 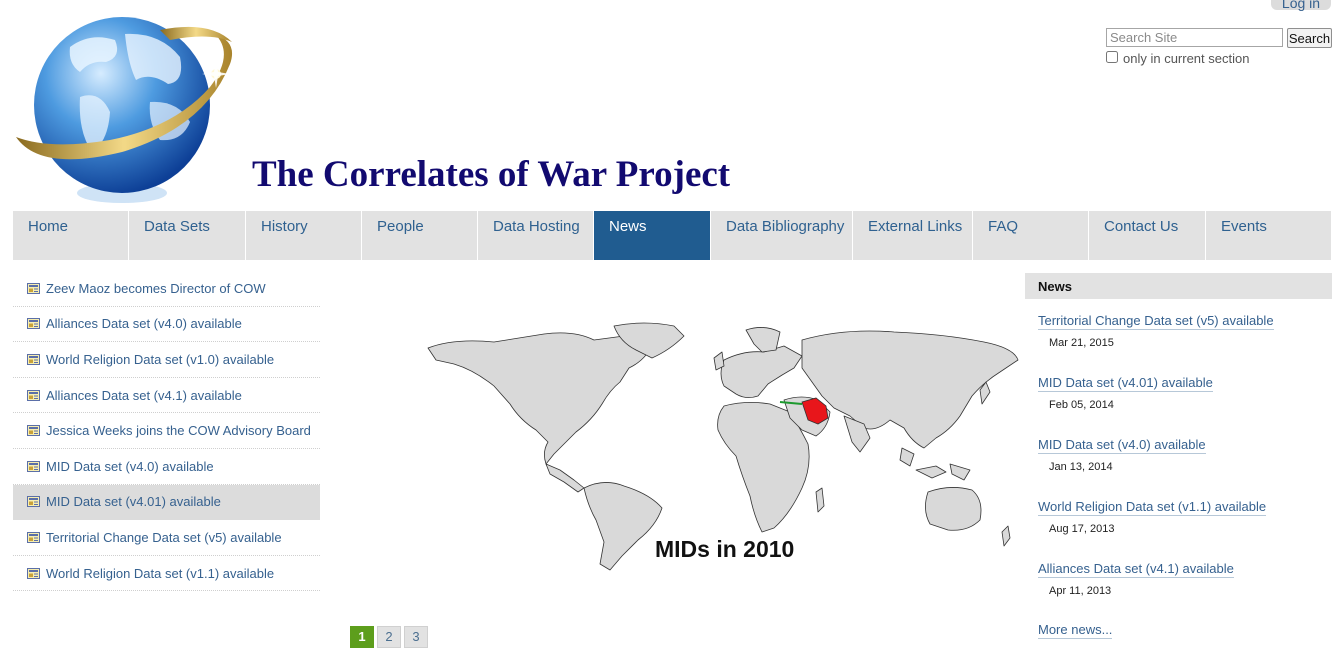 I want to click on news-portlet-date: Feb 05, 2014, so click(x=1081, y=405).